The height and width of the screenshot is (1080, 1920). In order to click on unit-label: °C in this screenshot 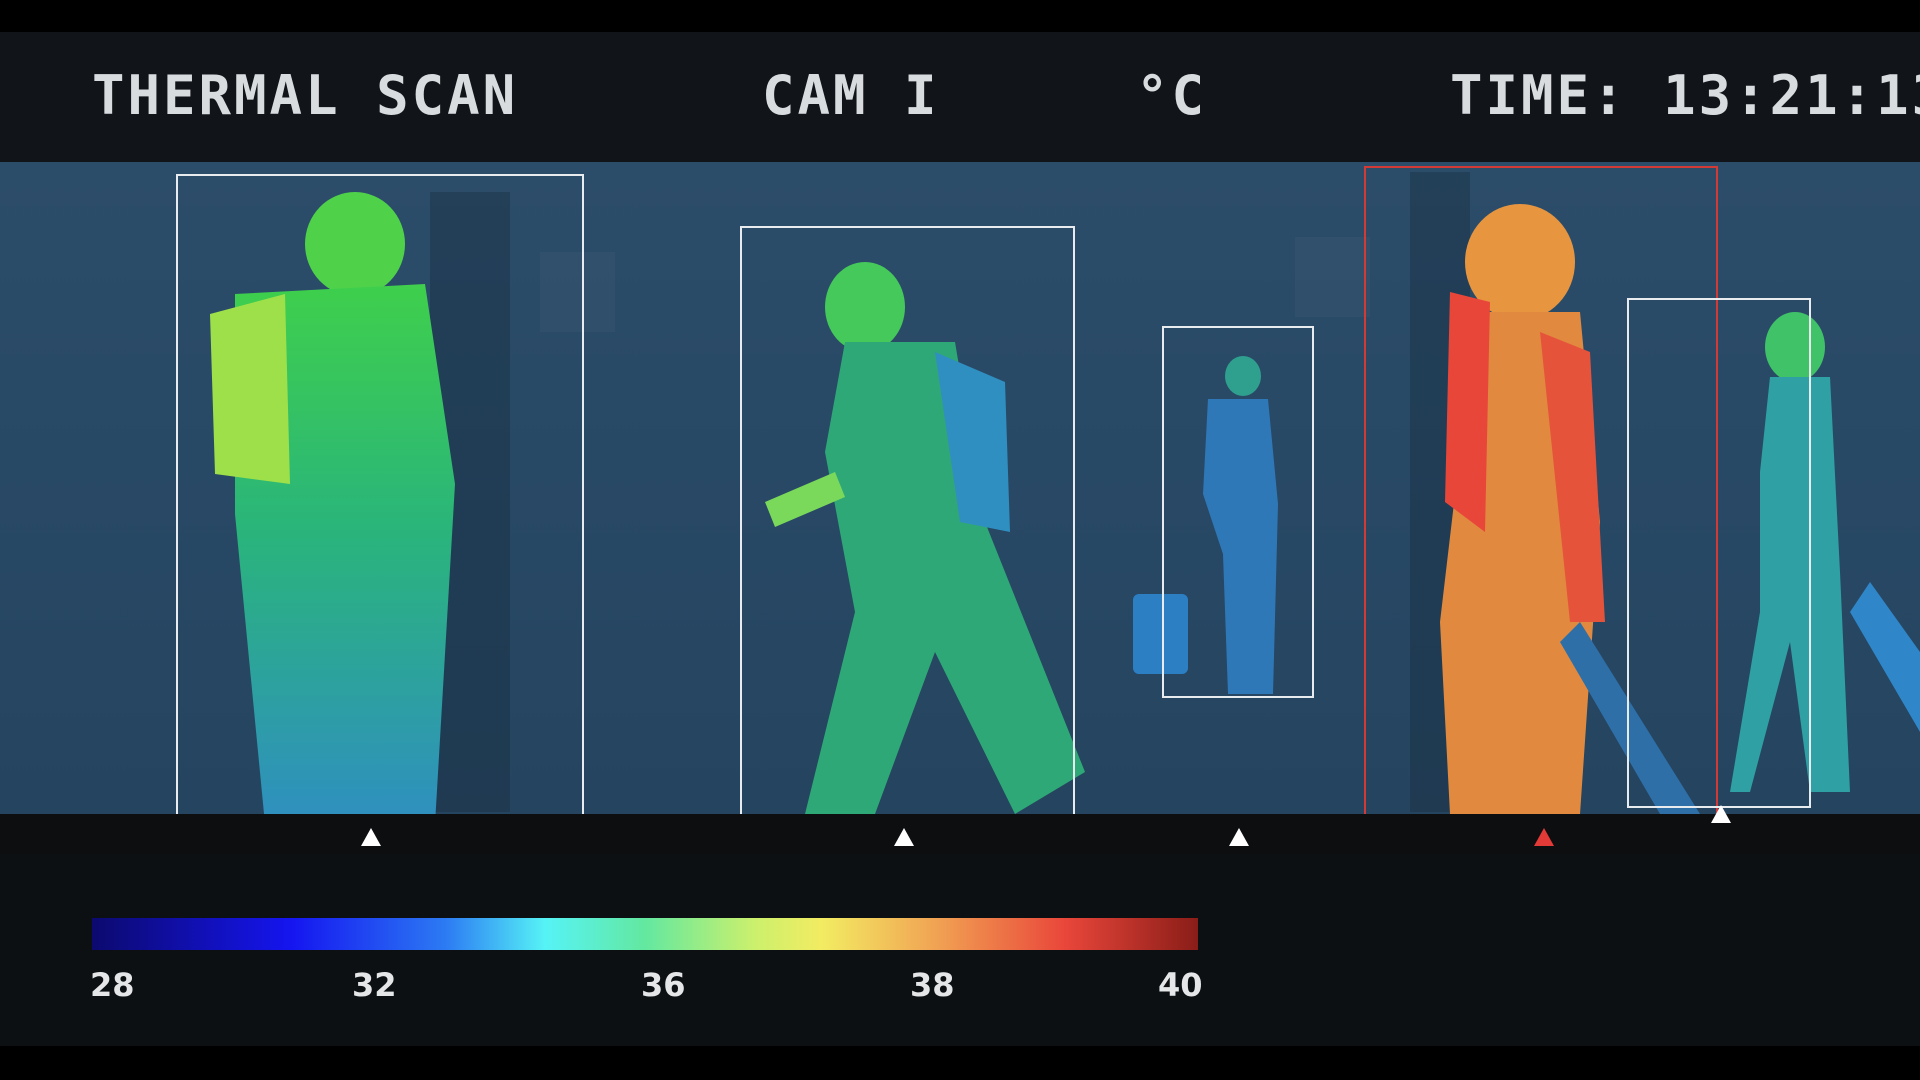, I will do `click(1172, 95)`.